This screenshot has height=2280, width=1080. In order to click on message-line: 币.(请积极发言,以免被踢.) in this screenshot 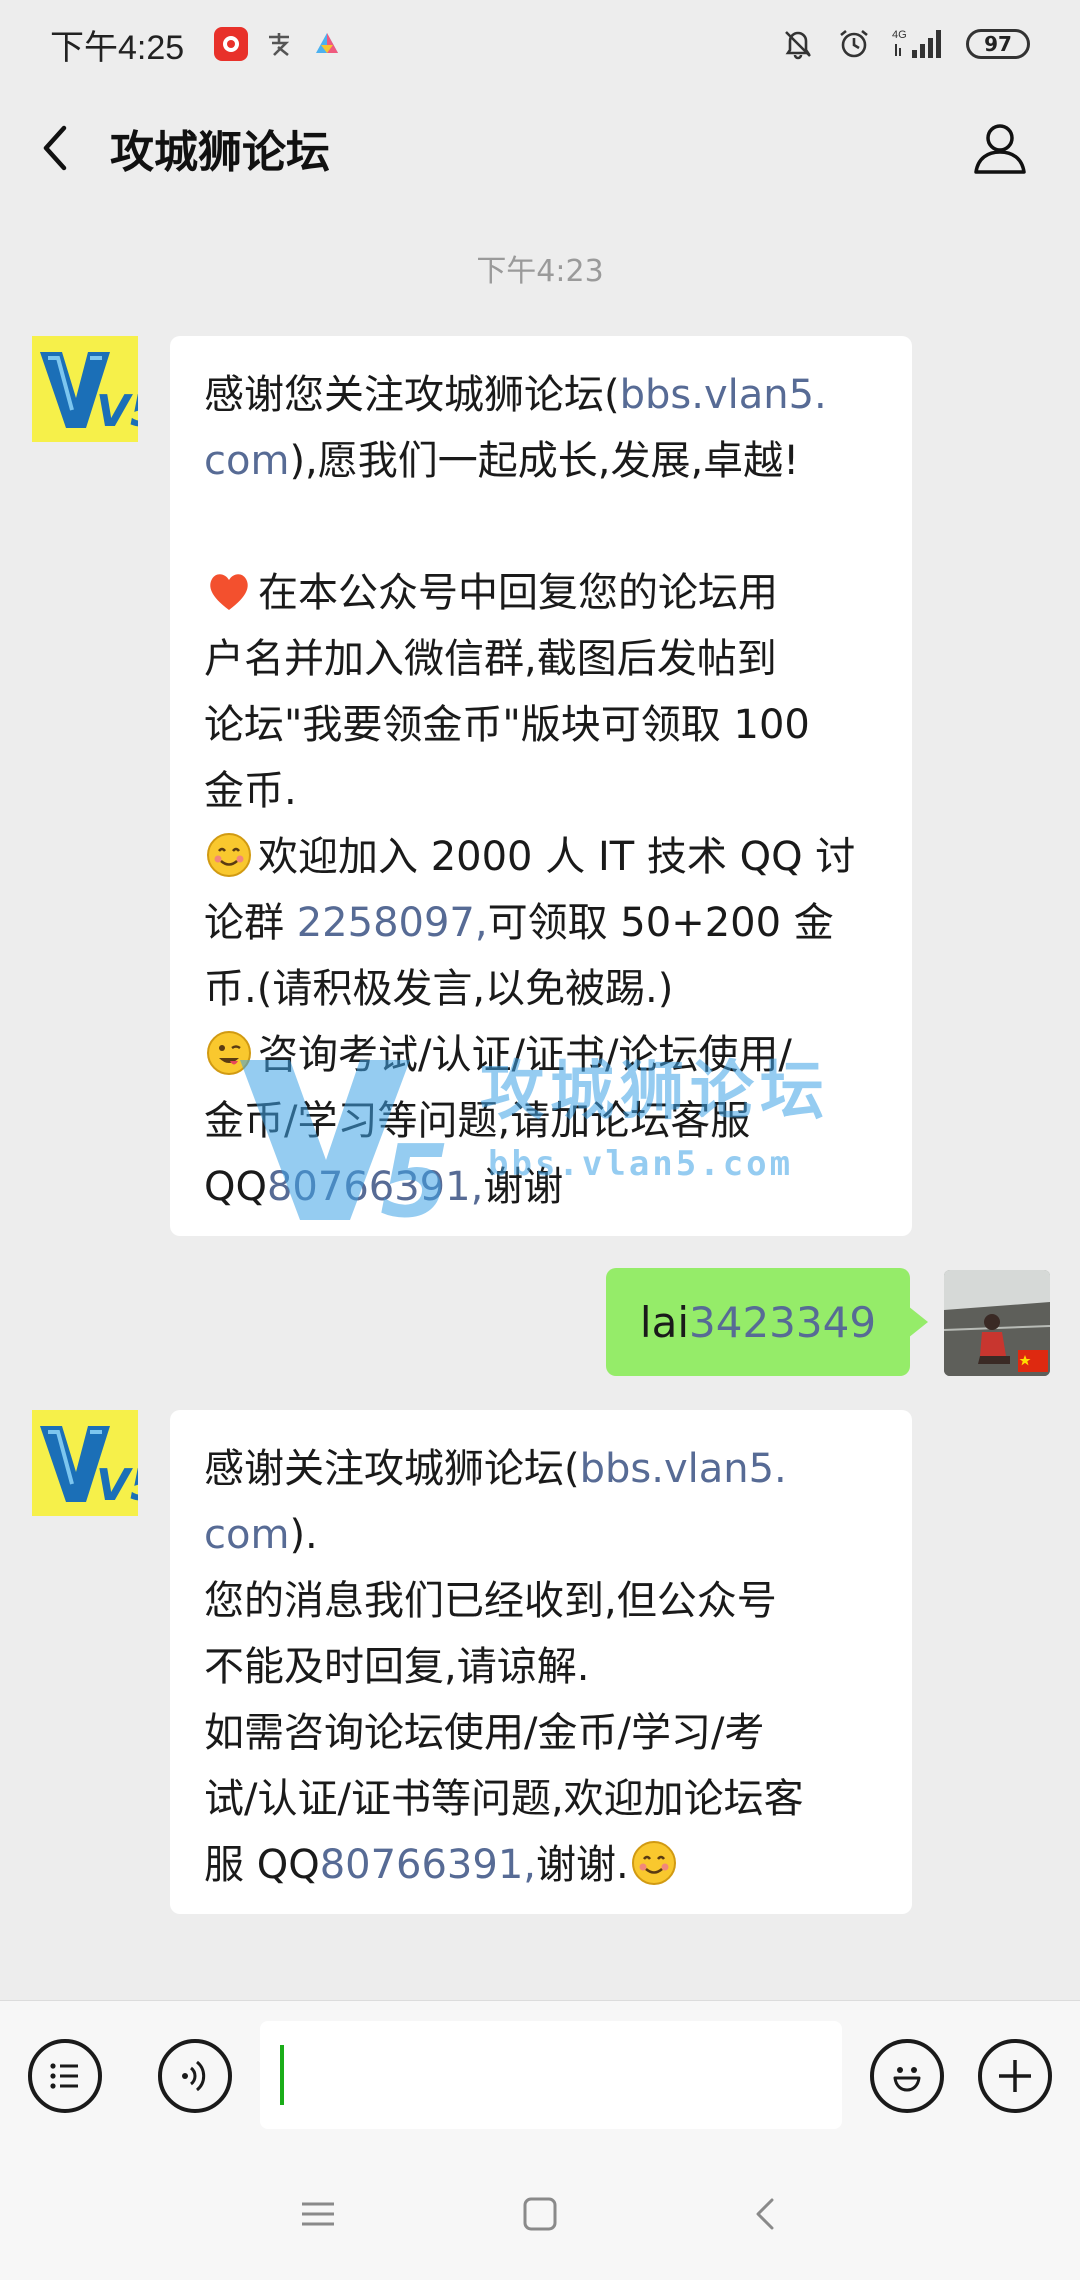, I will do `click(542, 989)`.